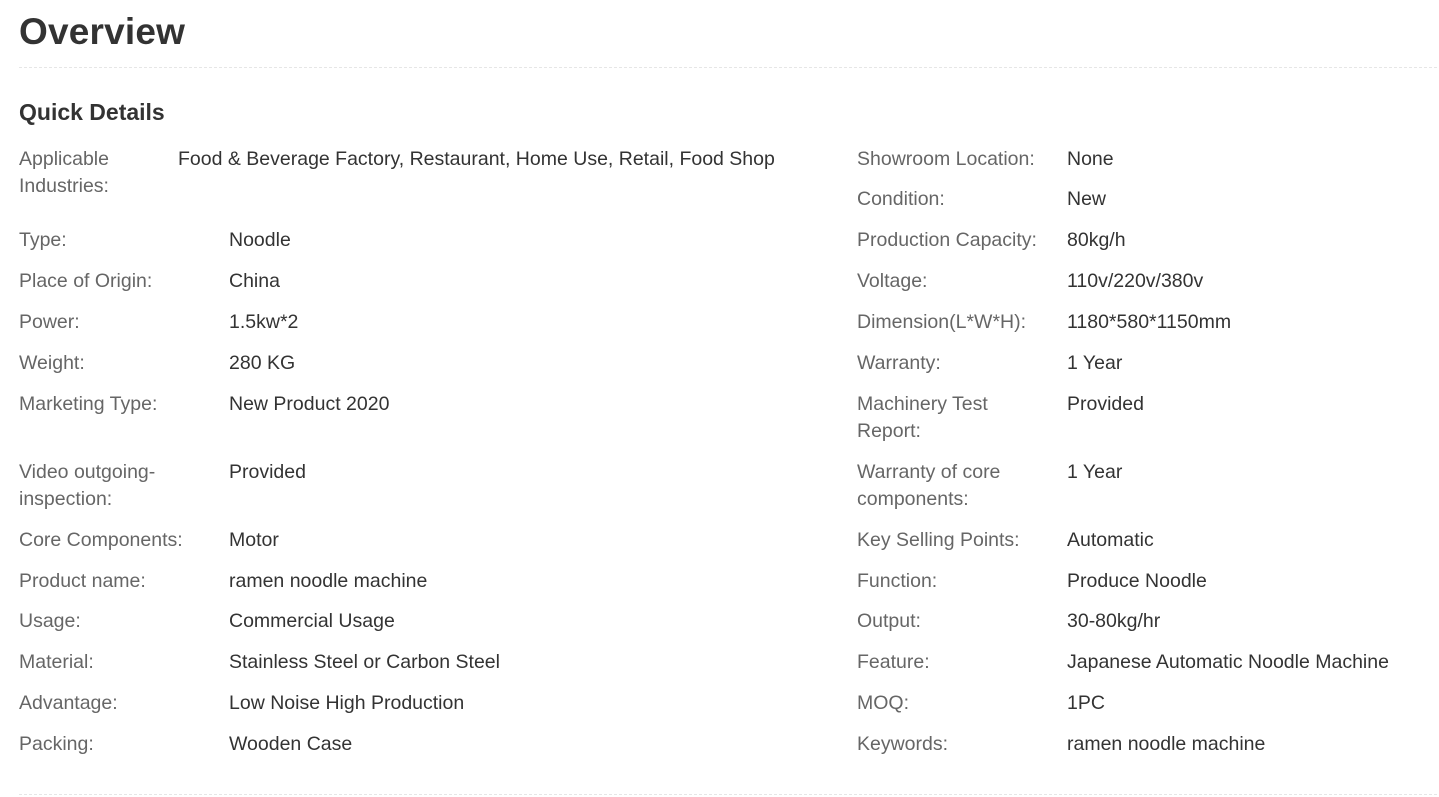  What do you see at coordinates (262, 363) in the screenshot?
I see `detail-value: 280 KG` at bounding box center [262, 363].